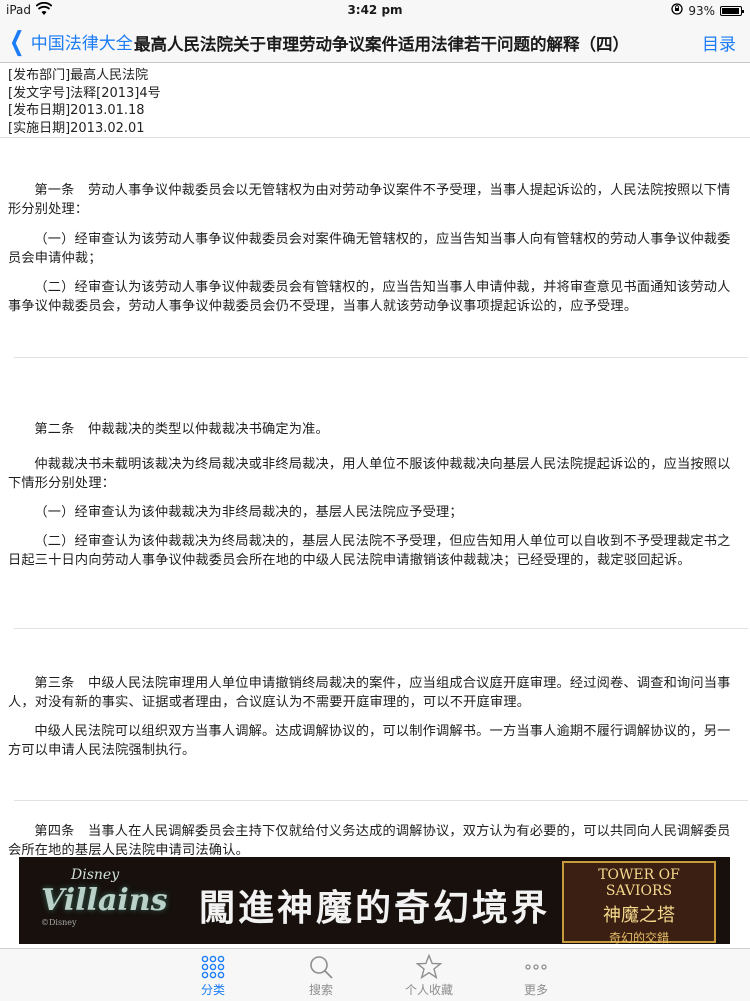  What do you see at coordinates (639, 915) in the screenshot?
I see `ad-game-title-cn: 神魔之塔` at bounding box center [639, 915].